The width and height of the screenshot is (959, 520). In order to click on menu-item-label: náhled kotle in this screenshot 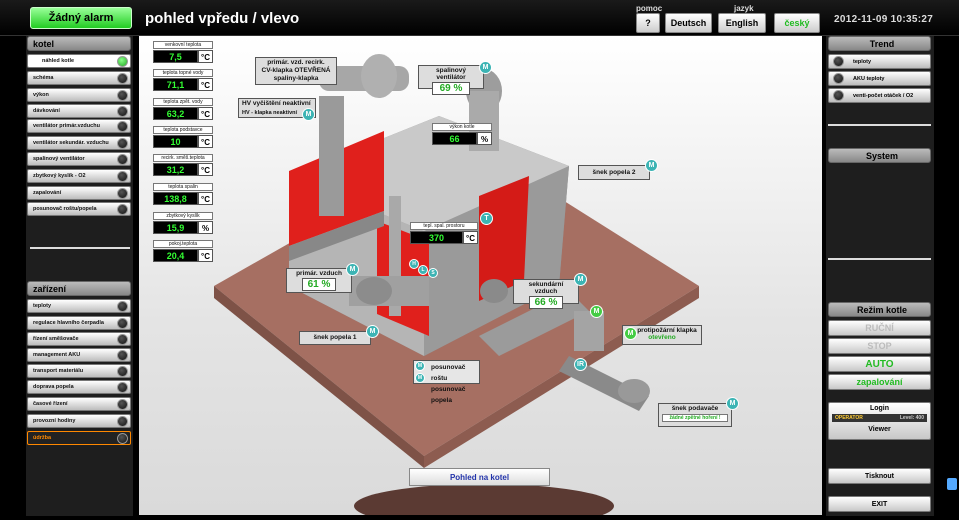, I will do `click(58, 61)`.